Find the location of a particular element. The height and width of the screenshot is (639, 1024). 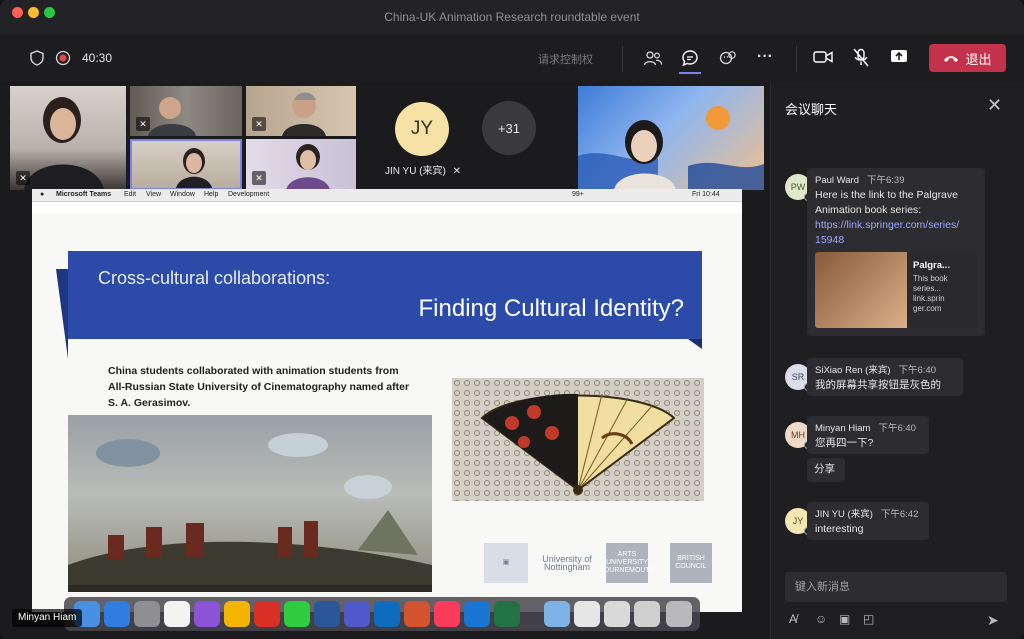

shield-icon is located at coordinates (37, 59).